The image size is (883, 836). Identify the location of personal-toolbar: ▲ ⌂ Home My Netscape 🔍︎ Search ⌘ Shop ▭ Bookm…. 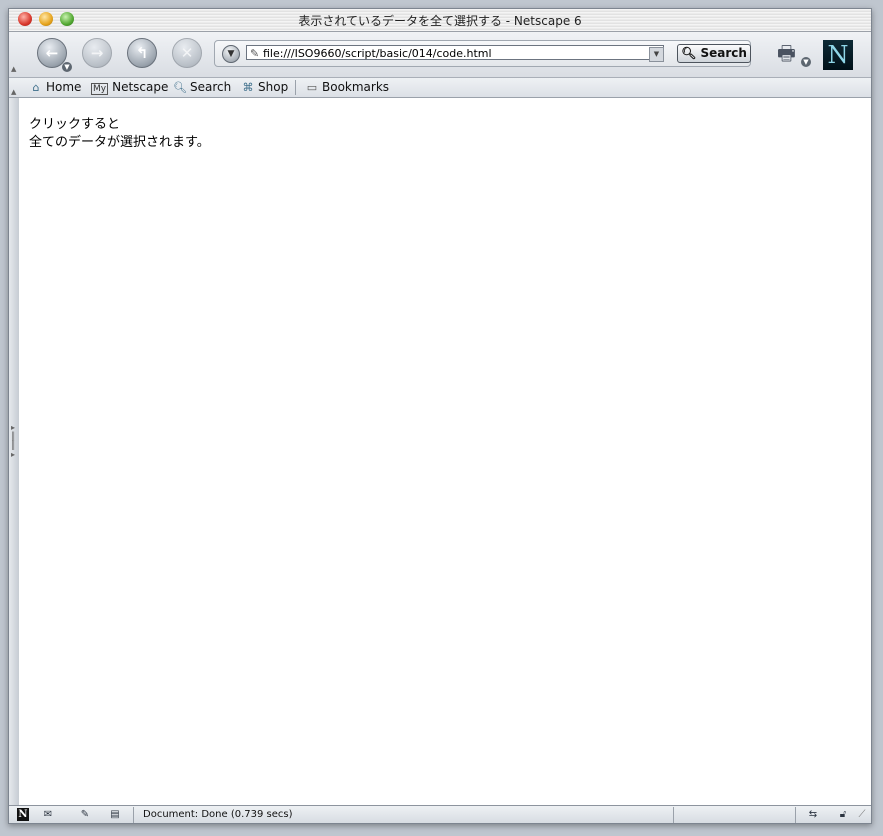
(440, 88).